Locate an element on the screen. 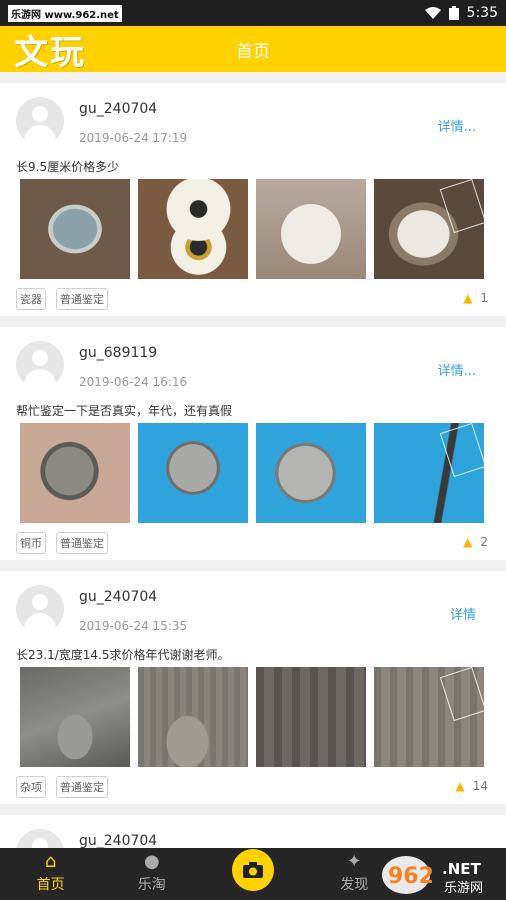 The width and height of the screenshot is (506, 900). top-bar: 文玩 首页 is located at coordinates (253, 49).